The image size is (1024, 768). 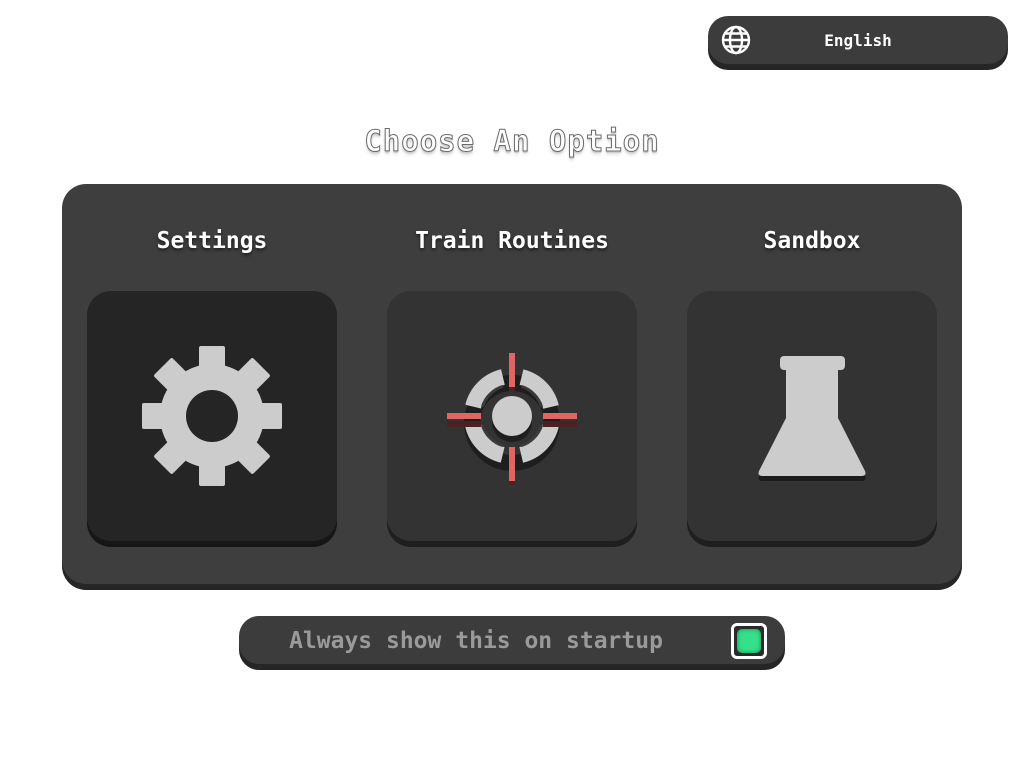 I want to click on option-settings-tile, so click(x=212, y=416).